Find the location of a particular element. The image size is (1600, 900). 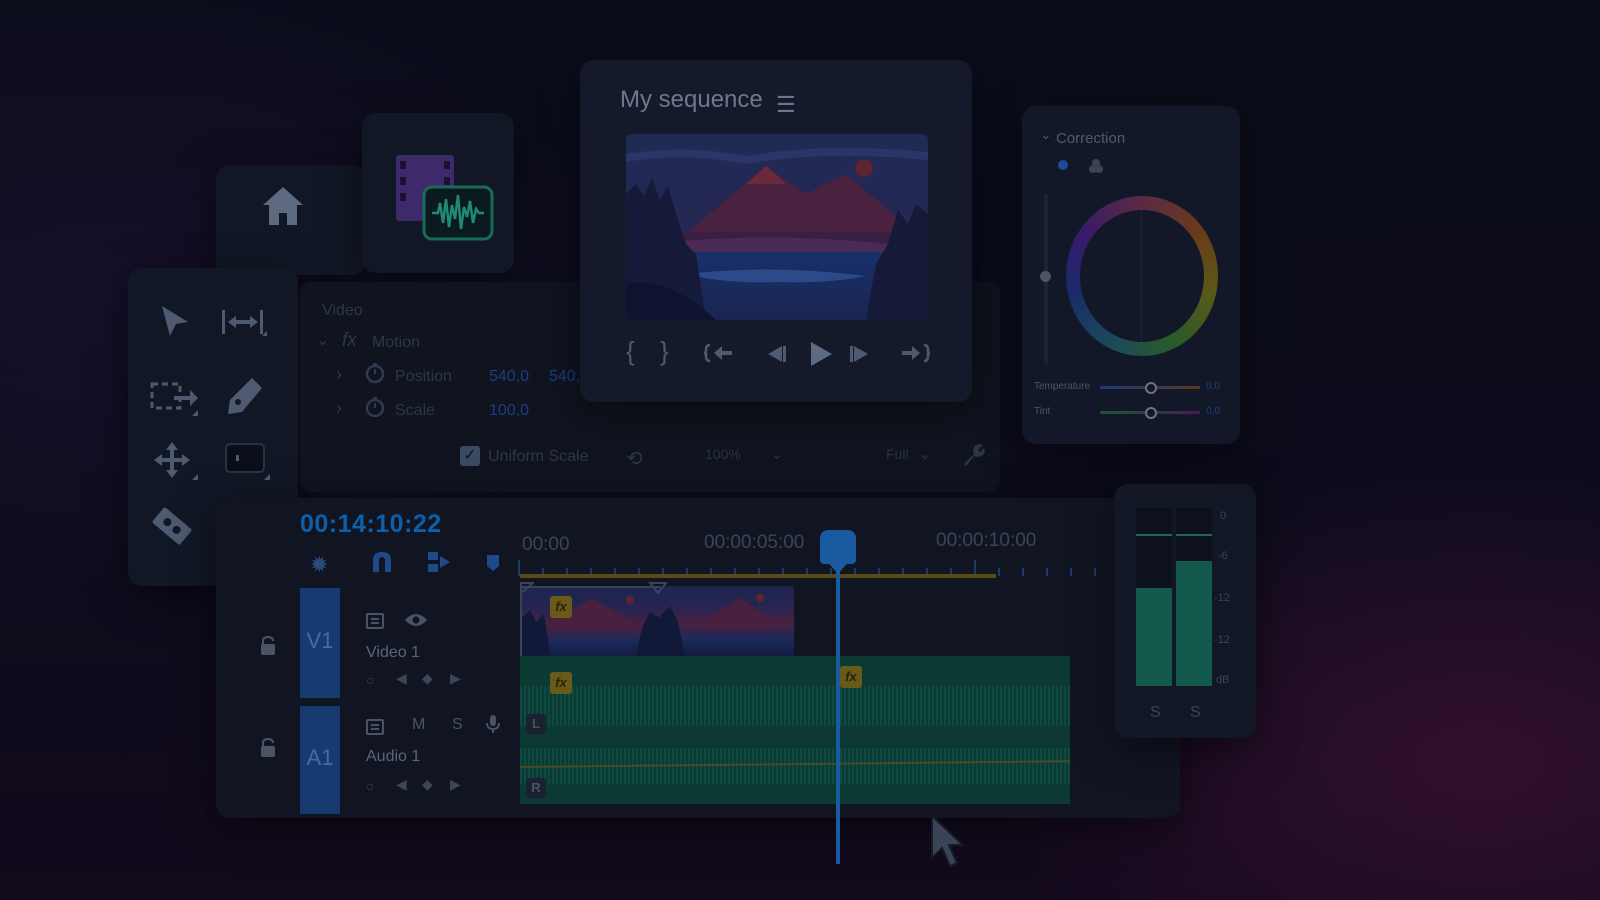

scale-stopwatch-icon is located at coordinates (375, 407).